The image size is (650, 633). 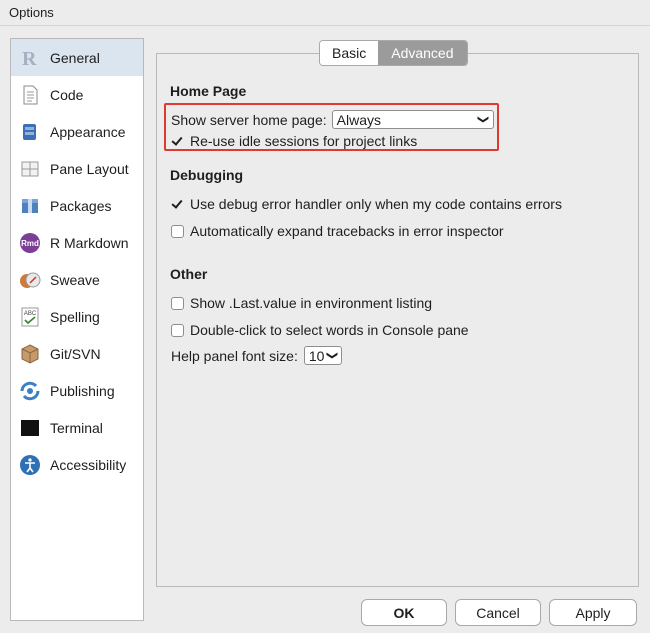 What do you see at coordinates (316, 355) in the screenshot?
I see `help-font-value: 10` at bounding box center [316, 355].